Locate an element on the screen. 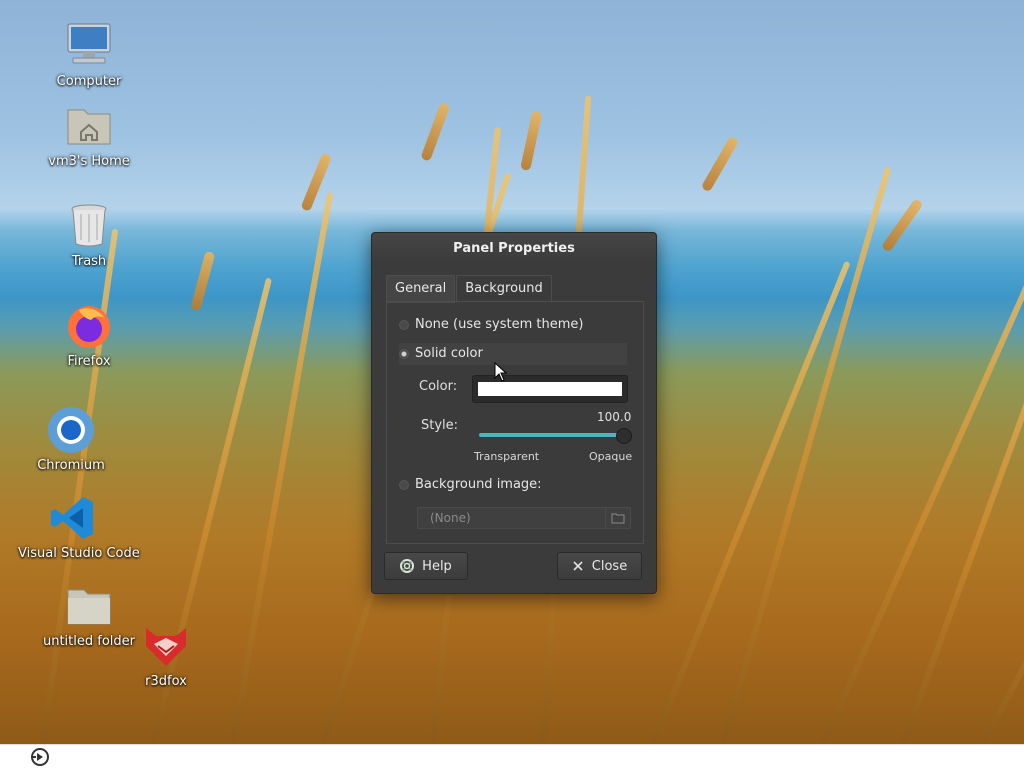 This screenshot has height=773, width=1024. desktop-icon-chromium: Chromium is located at coordinates (71, 439).